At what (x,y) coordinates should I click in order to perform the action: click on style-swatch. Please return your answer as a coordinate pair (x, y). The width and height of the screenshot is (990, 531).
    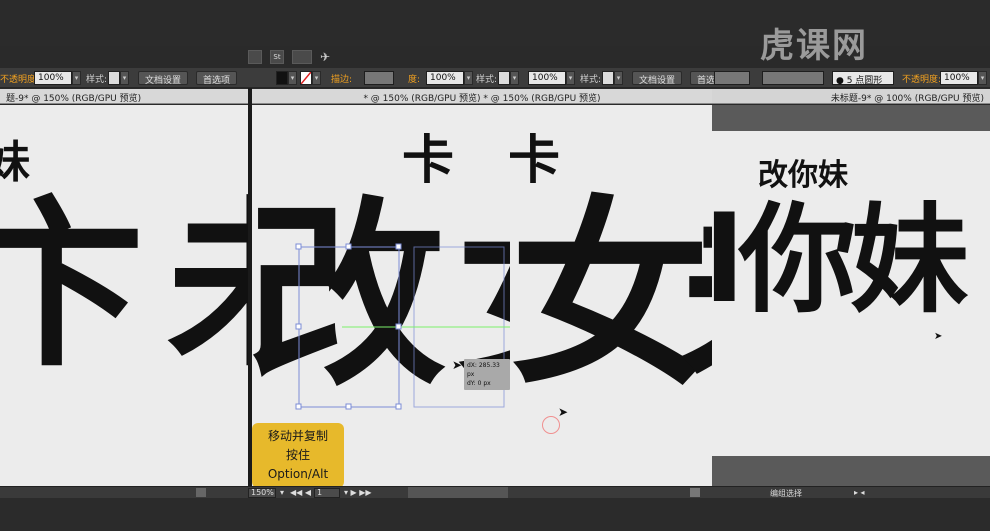
    Looking at the image, I should click on (114, 78).